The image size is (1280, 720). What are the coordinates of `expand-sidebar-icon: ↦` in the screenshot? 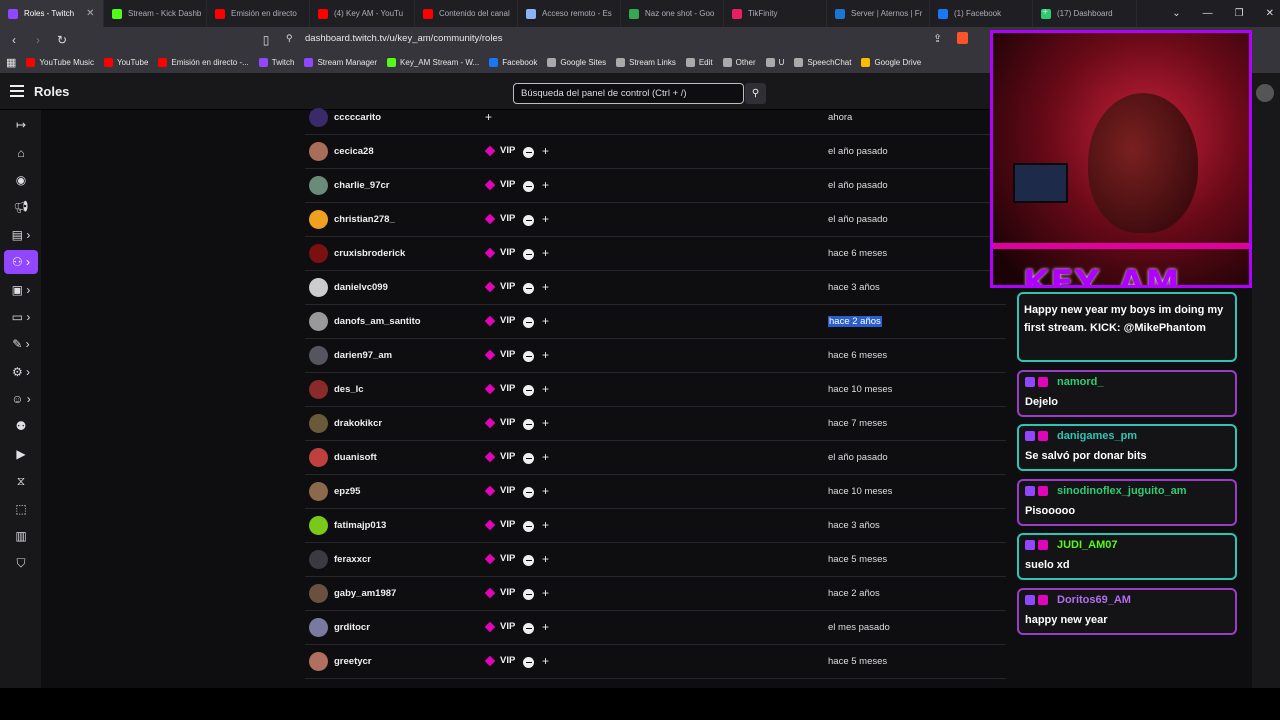 It's located at (21, 125).